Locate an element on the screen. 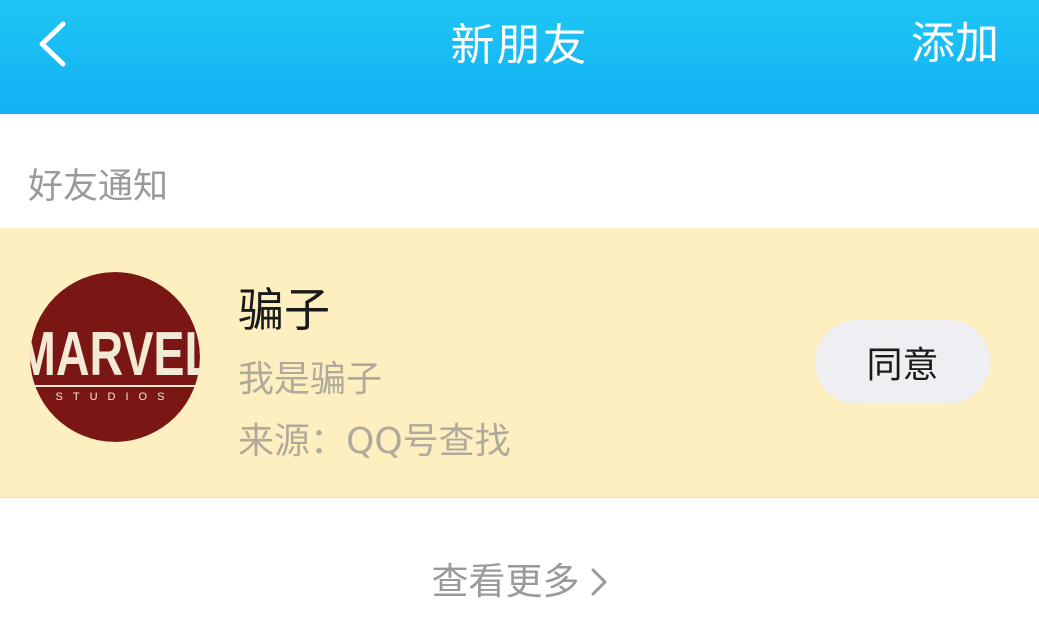  section-label-friend-notifications: 好友通知 is located at coordinates (98, 187).